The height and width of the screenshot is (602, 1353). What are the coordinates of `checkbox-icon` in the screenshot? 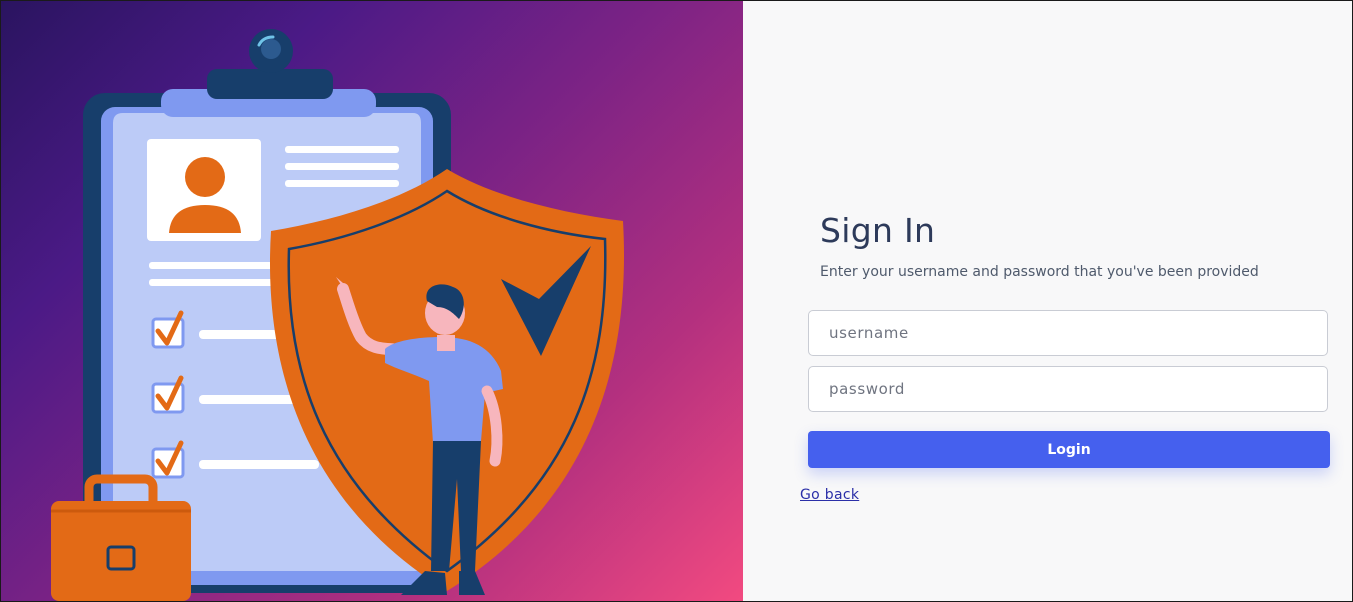 It's located at (168, 394).